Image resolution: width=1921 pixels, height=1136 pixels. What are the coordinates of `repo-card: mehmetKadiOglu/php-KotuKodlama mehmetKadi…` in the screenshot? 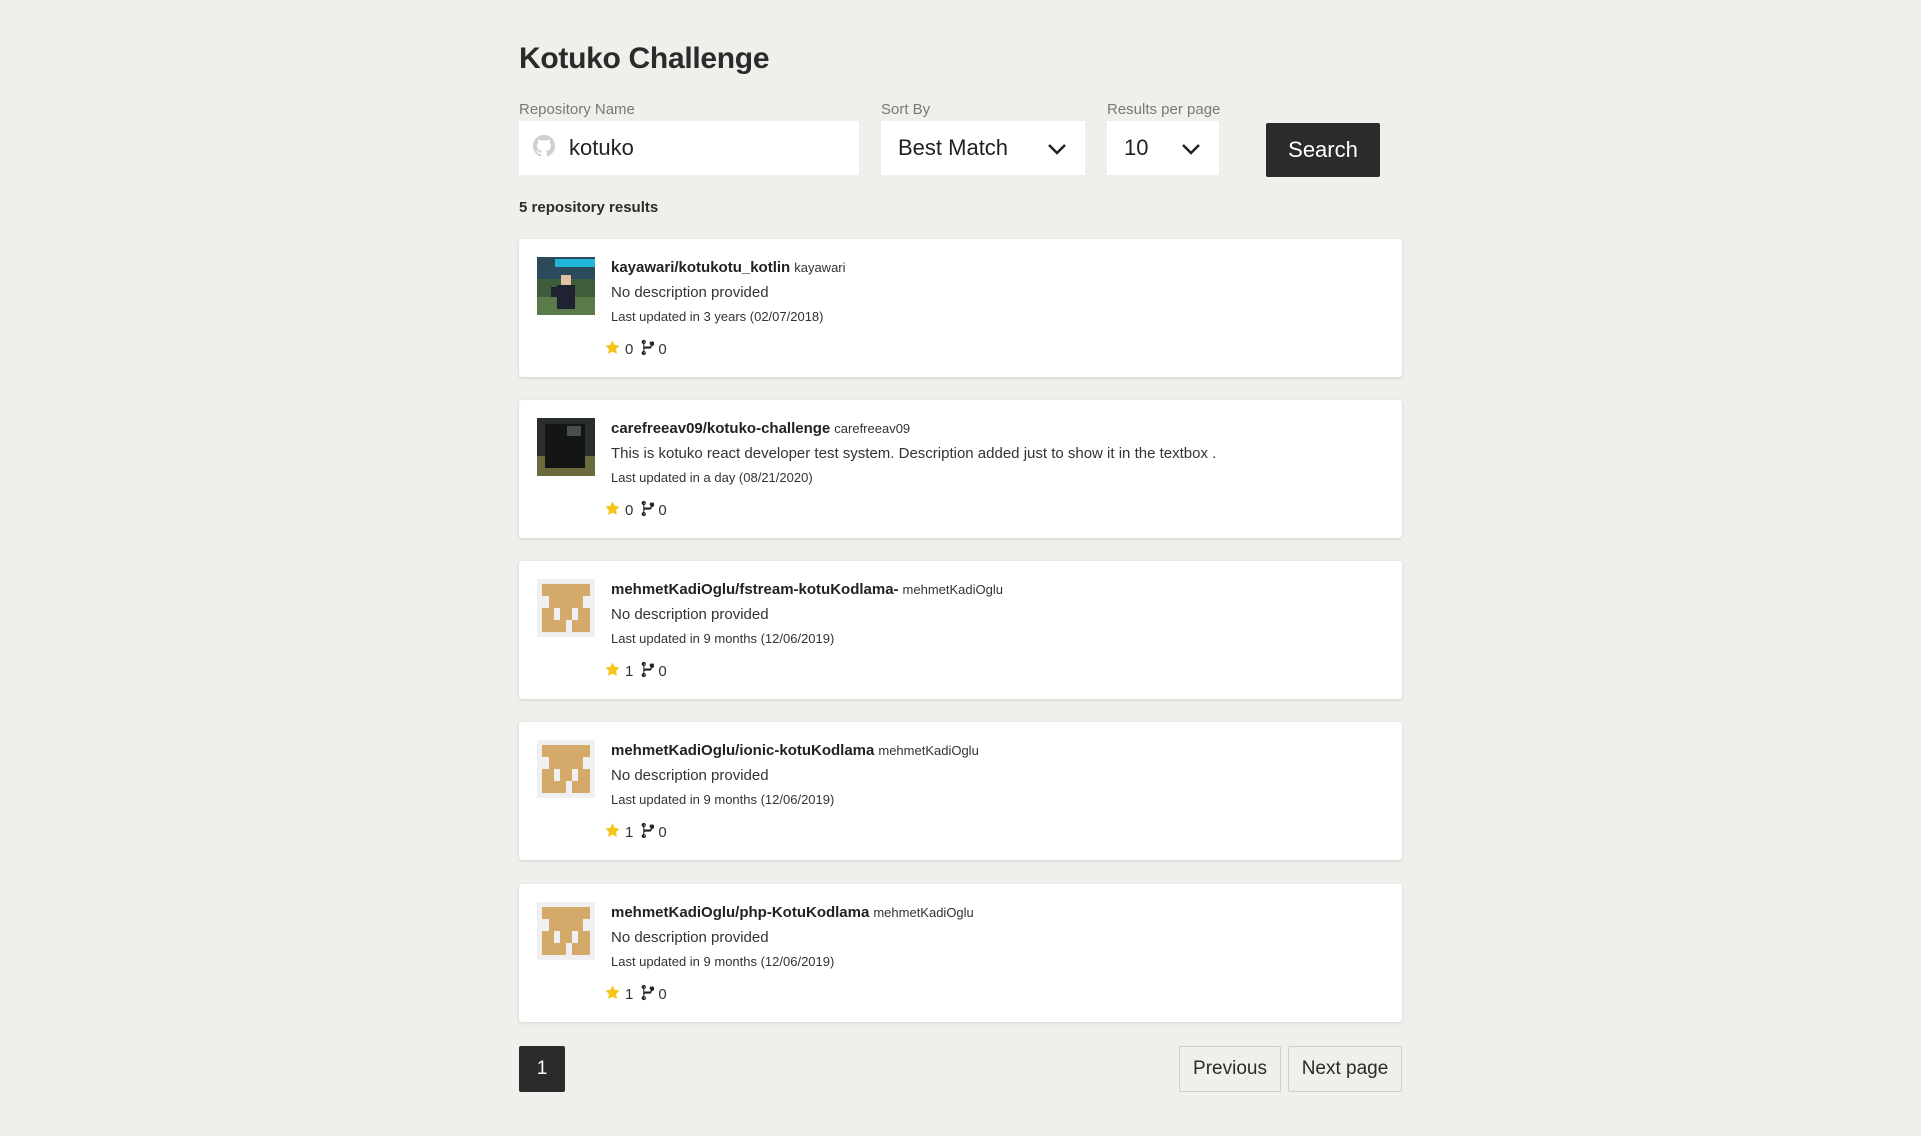 It's located at (960, 953).